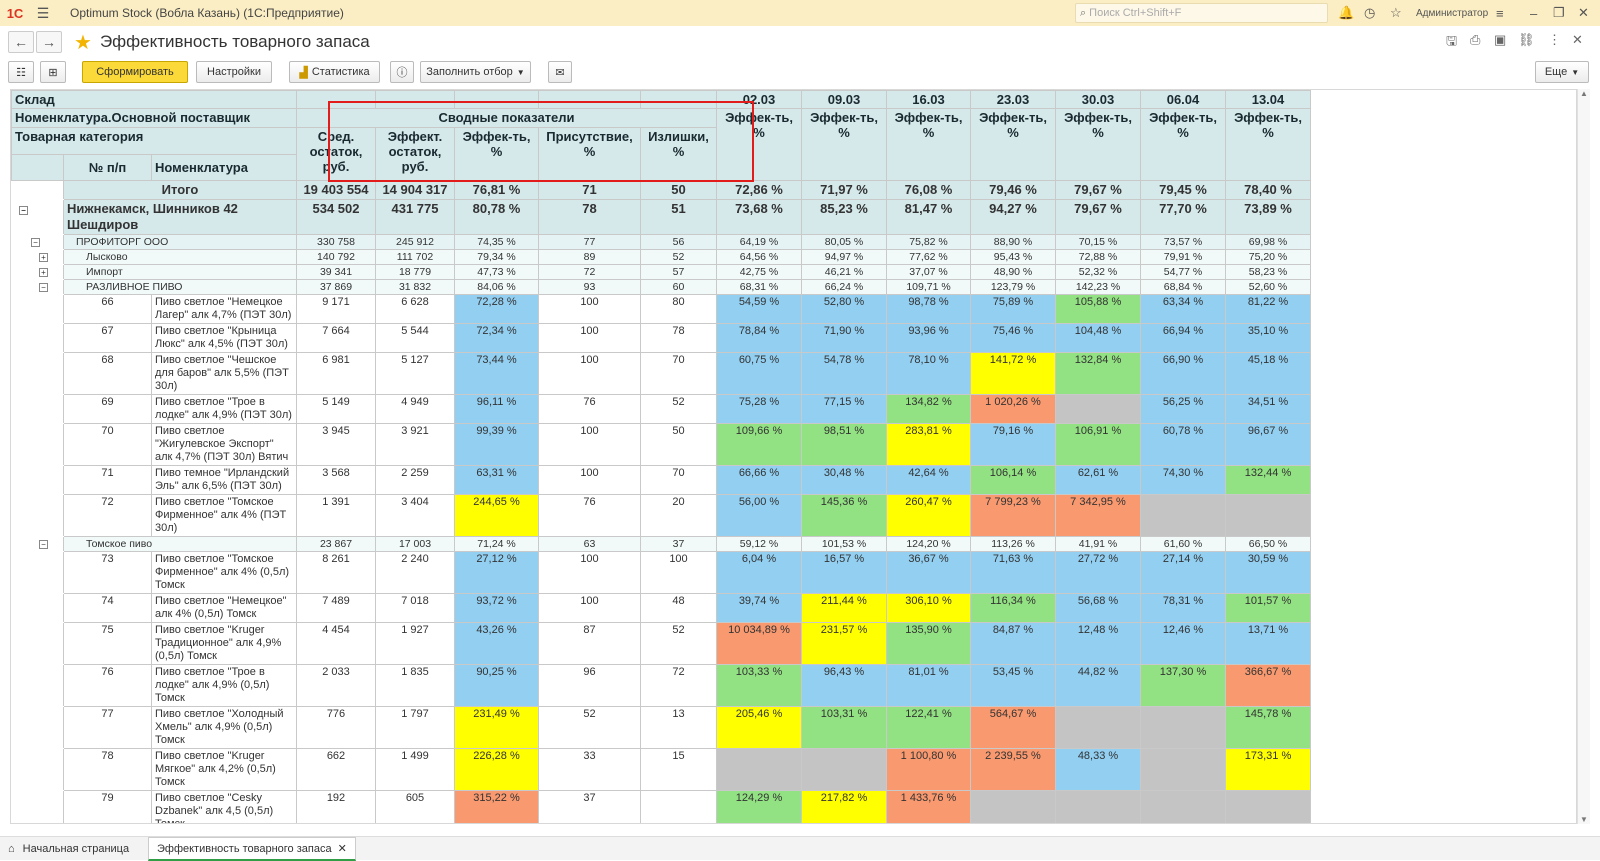 The width and height of the screenshot is (1600, 861). I want to click on close-form-icon: ✕, so click(1577, 40).